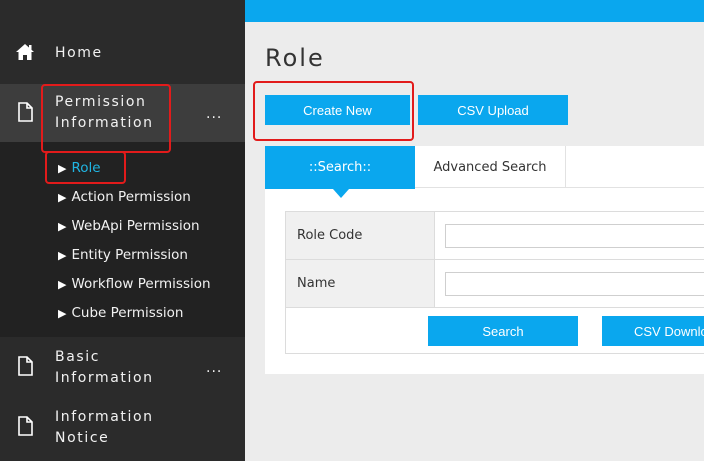  I want to click on sidebar-subitem-cube-permission: ▶ Cube Permission, so click(120, 313).